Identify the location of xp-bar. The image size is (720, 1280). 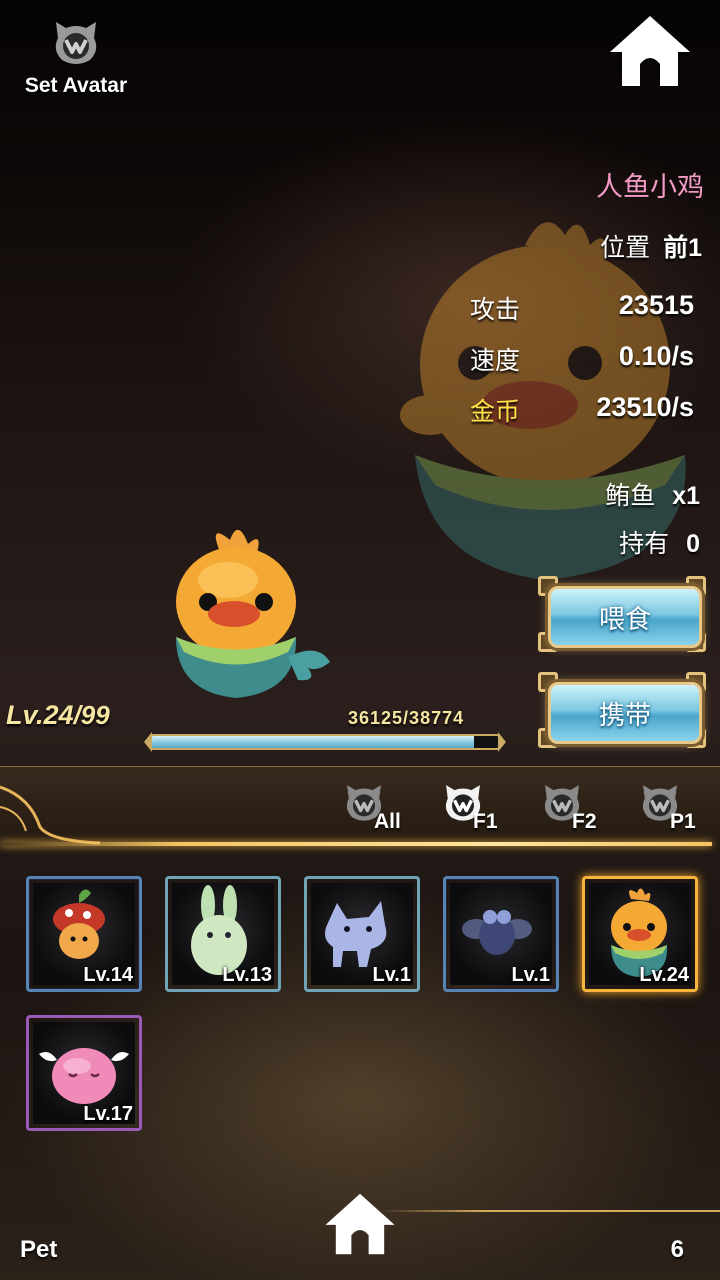
(325, 742).